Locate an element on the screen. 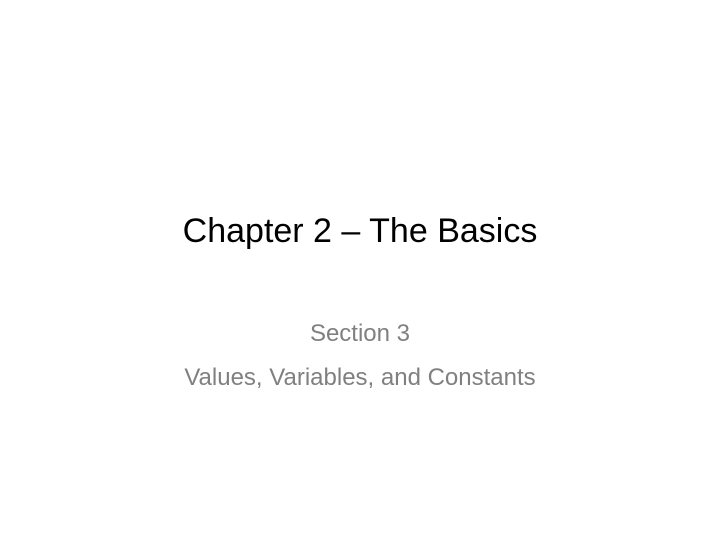 The image size is (720, 540). subtitle-line-section: Section 3 is located at coordinates (360, 333).